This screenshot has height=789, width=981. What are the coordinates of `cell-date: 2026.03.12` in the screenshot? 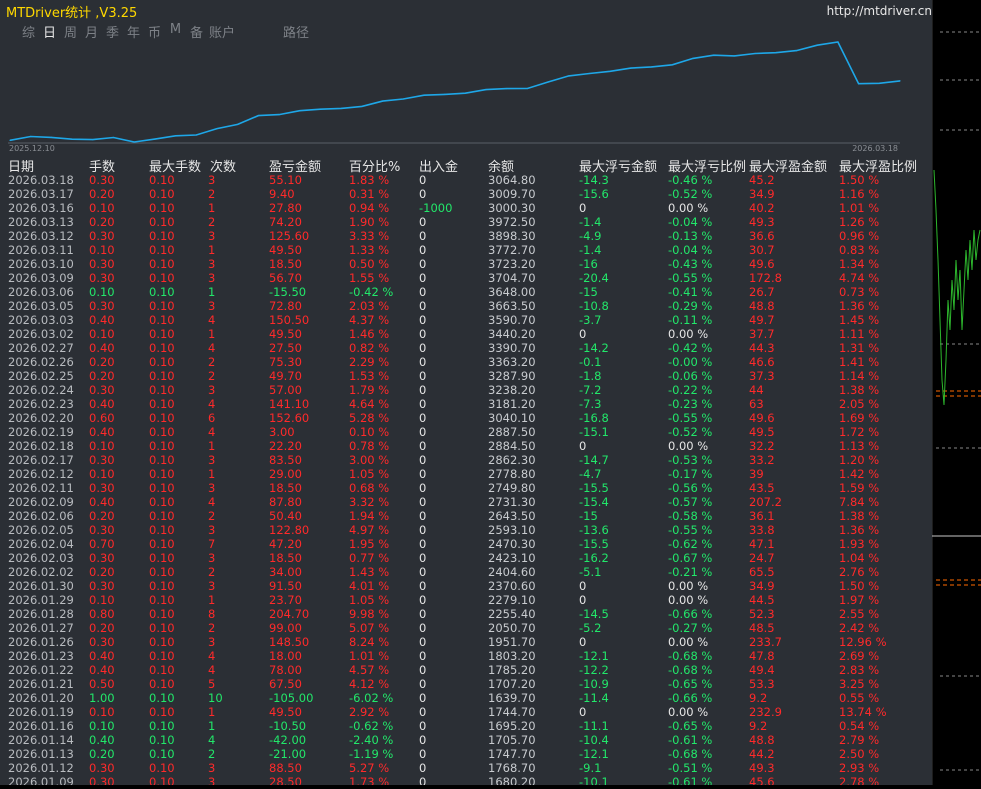 It's located at (41, 236).